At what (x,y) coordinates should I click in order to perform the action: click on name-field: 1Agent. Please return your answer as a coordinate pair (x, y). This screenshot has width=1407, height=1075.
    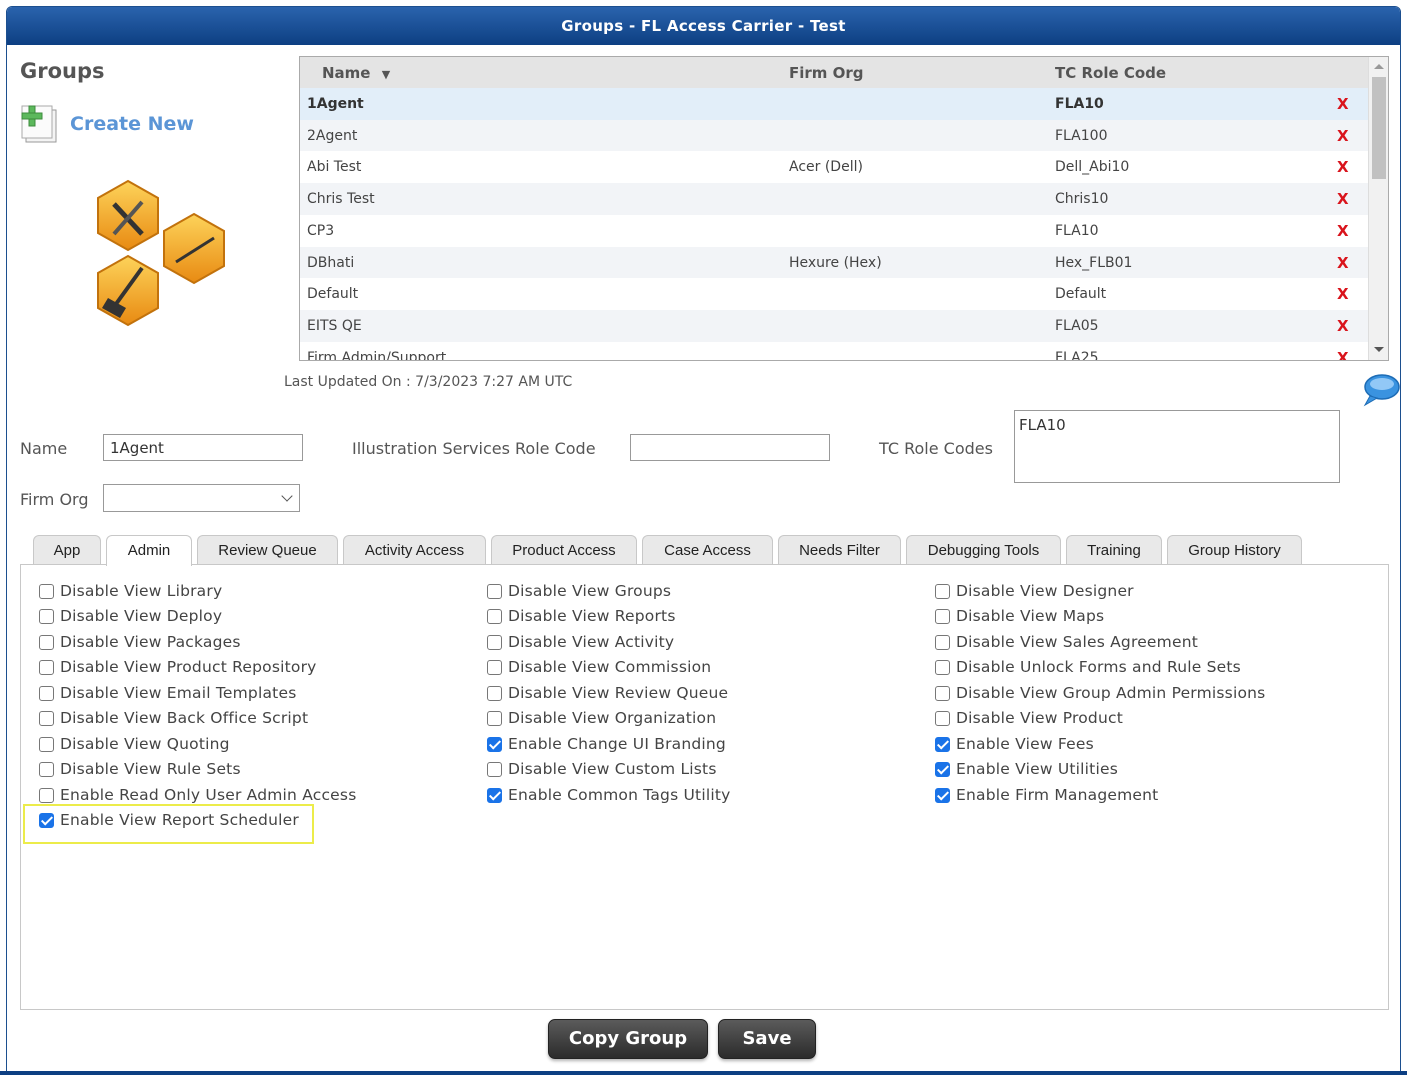
    Looking at the image, I should click on (203, 447).